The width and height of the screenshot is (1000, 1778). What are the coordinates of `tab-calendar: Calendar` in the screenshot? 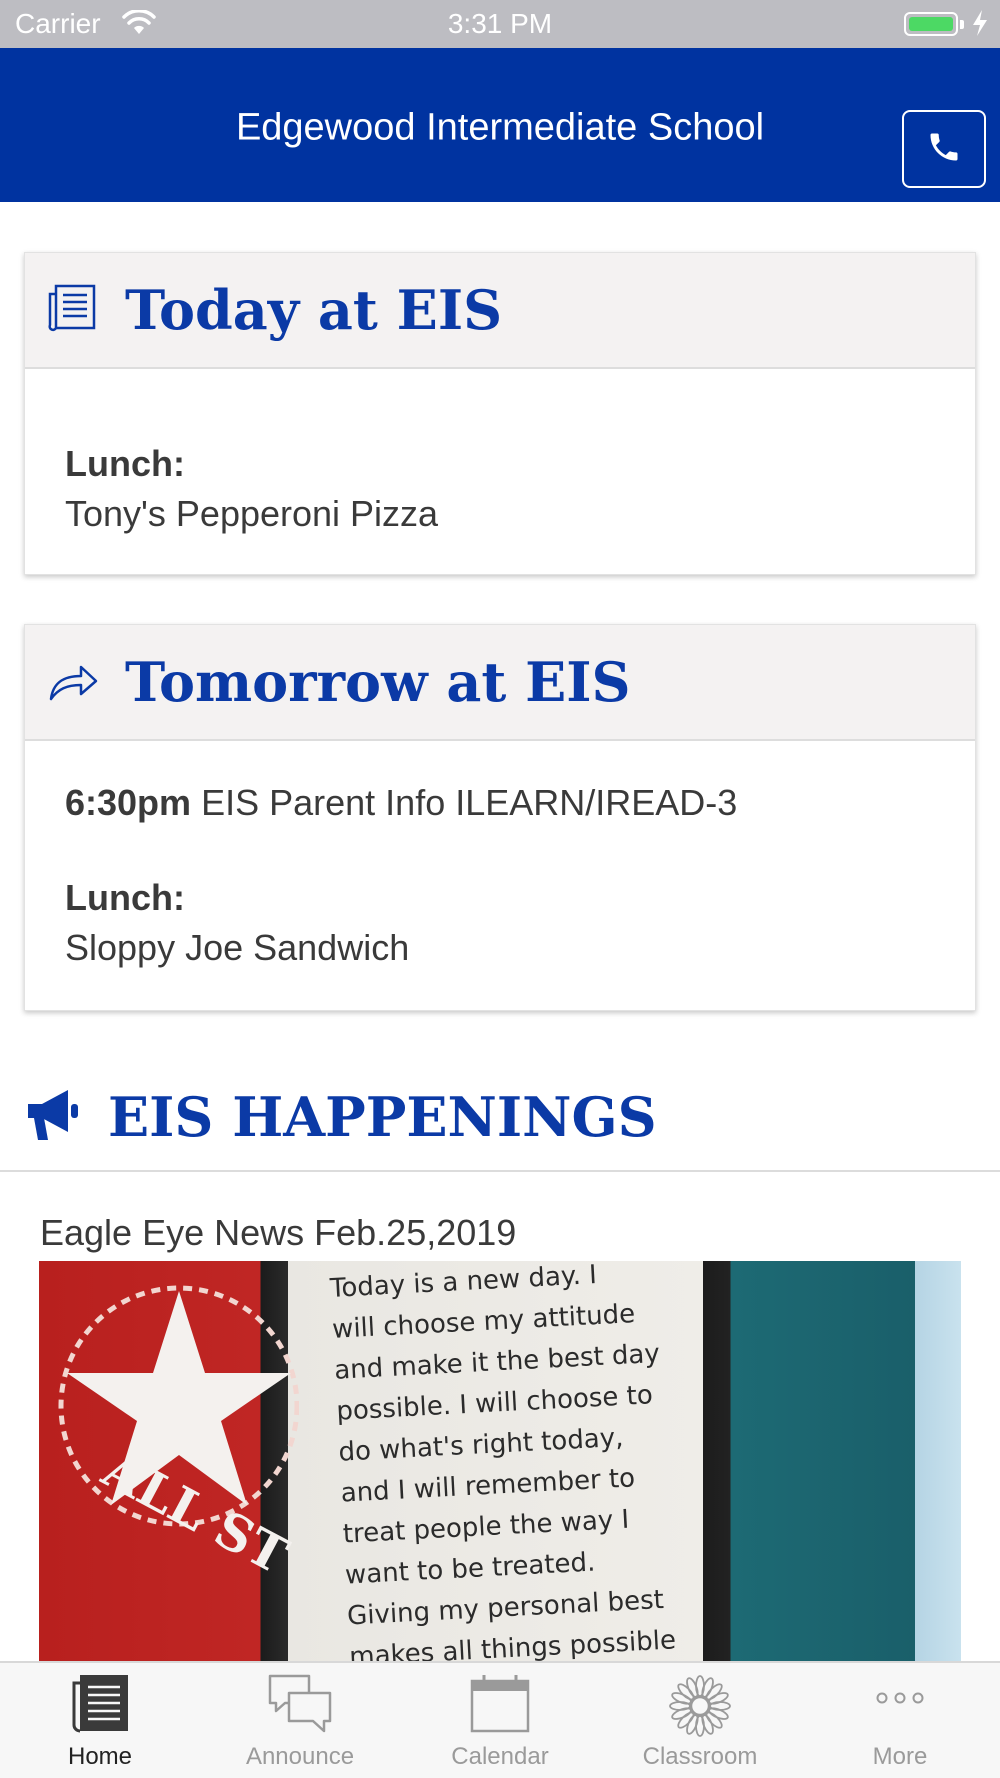 It's located at (500, 1720).